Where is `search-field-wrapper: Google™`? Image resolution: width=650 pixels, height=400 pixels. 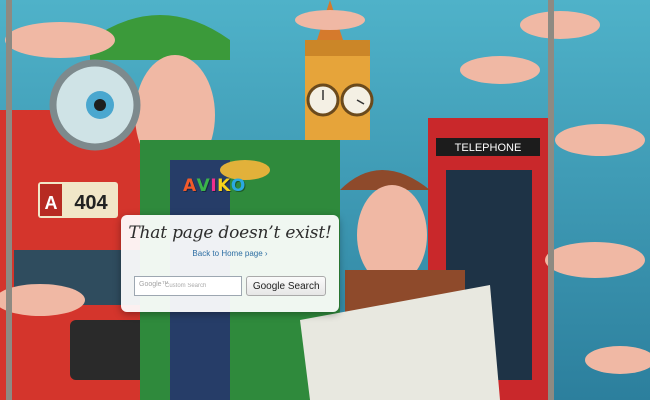 search-field-wrapper: Google™ is located at coordinates (188, 286).